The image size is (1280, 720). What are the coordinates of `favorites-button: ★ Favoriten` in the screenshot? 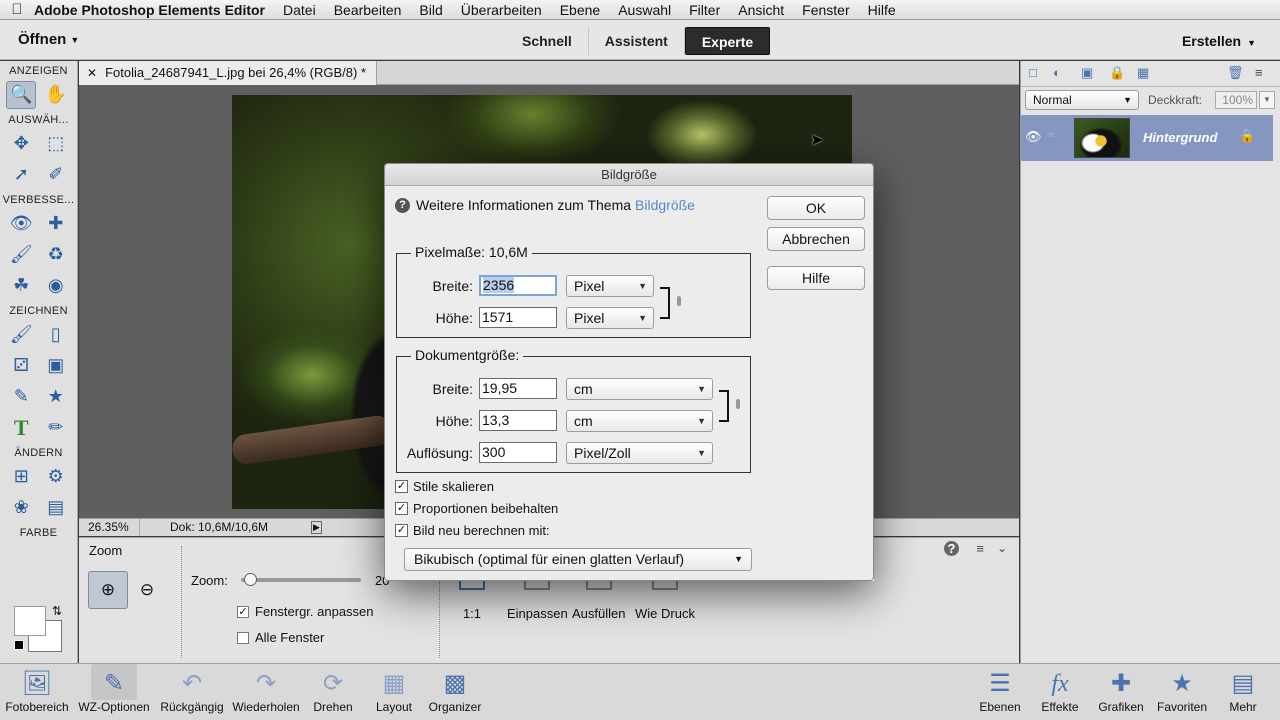 It's located at (1182, 692).